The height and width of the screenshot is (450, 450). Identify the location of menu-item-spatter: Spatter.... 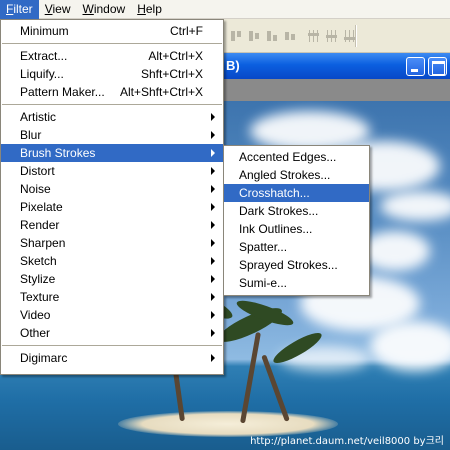
(296, 247).